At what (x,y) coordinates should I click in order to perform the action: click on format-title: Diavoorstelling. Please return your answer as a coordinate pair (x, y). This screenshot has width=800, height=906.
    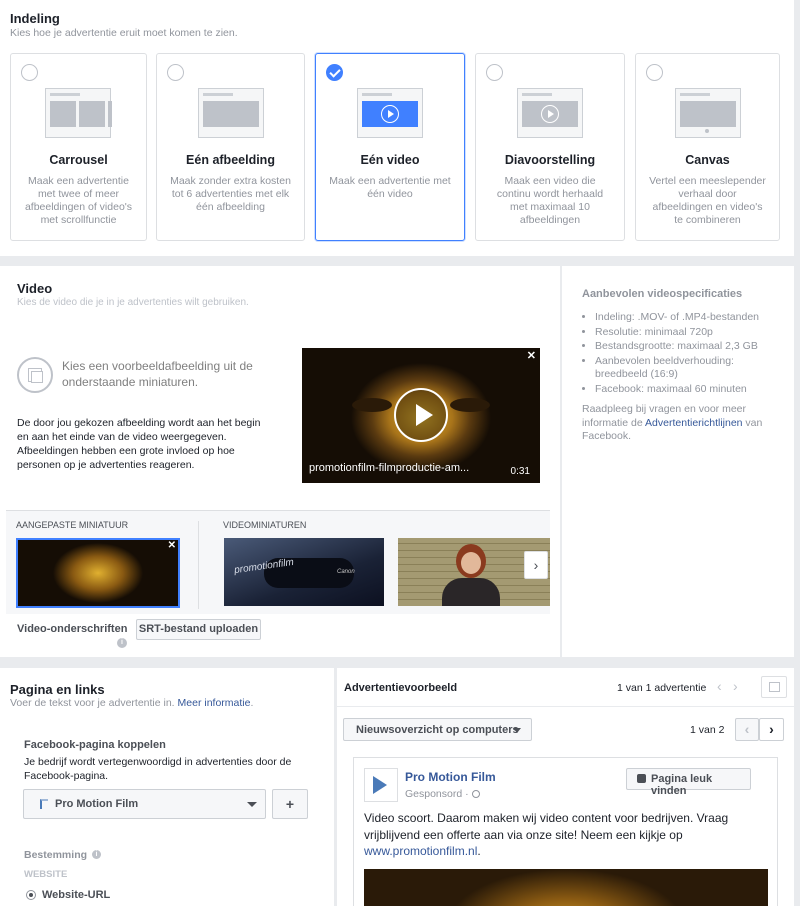
    Looking at the image, I should click on (550, 160).